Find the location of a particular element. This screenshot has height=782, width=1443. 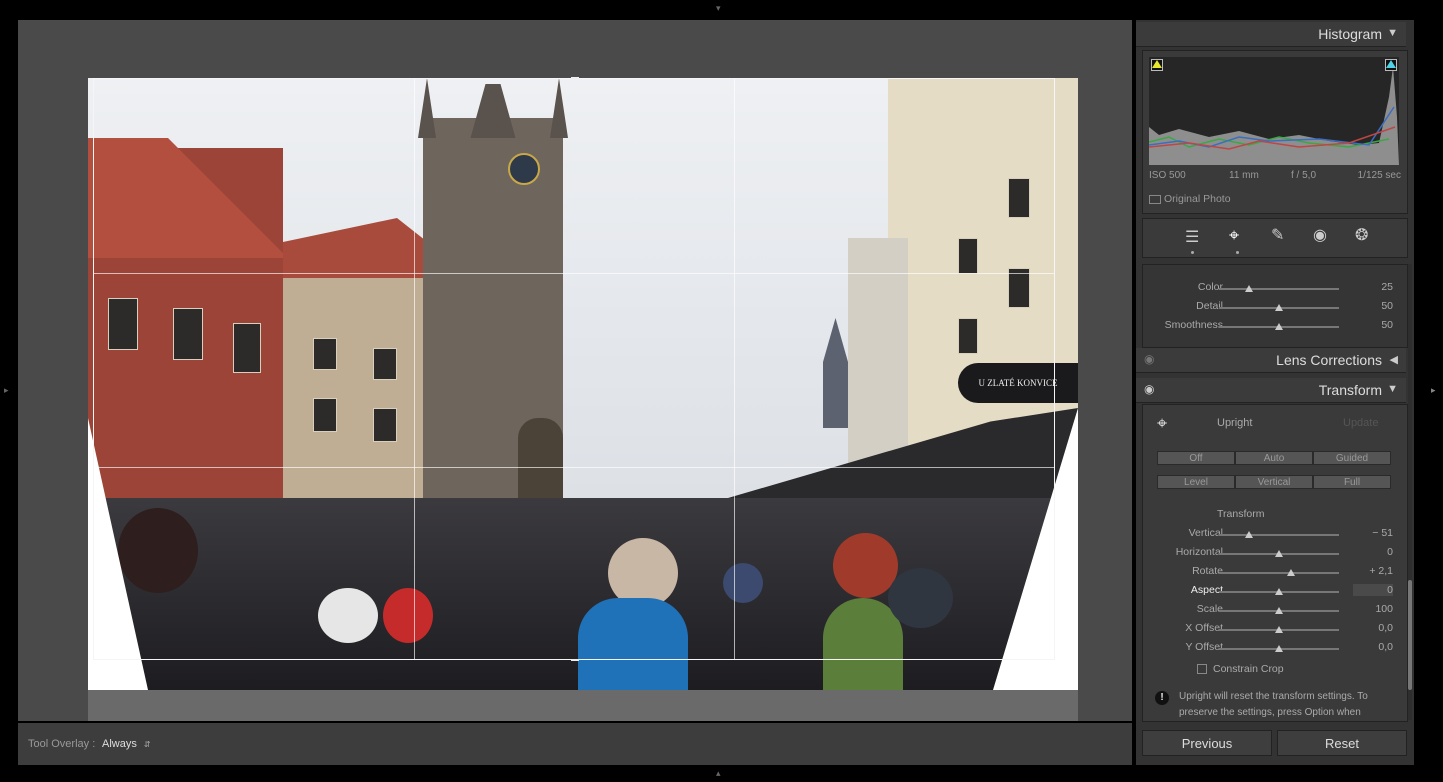

slider-row-color: Color 25 is located at coordinates (1275, 288).